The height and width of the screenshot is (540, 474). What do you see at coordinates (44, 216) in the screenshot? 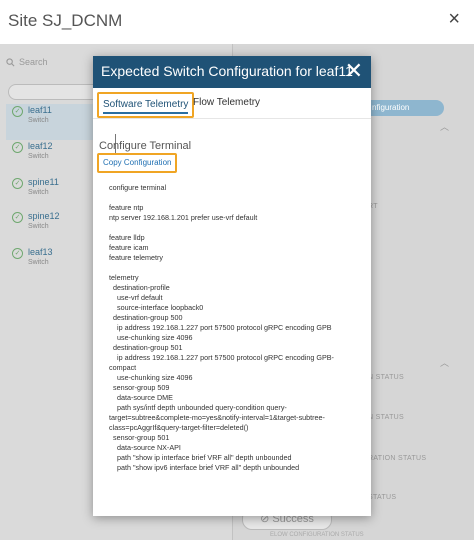
I see `switch-name: spine12` at bounding box center [44, 216].